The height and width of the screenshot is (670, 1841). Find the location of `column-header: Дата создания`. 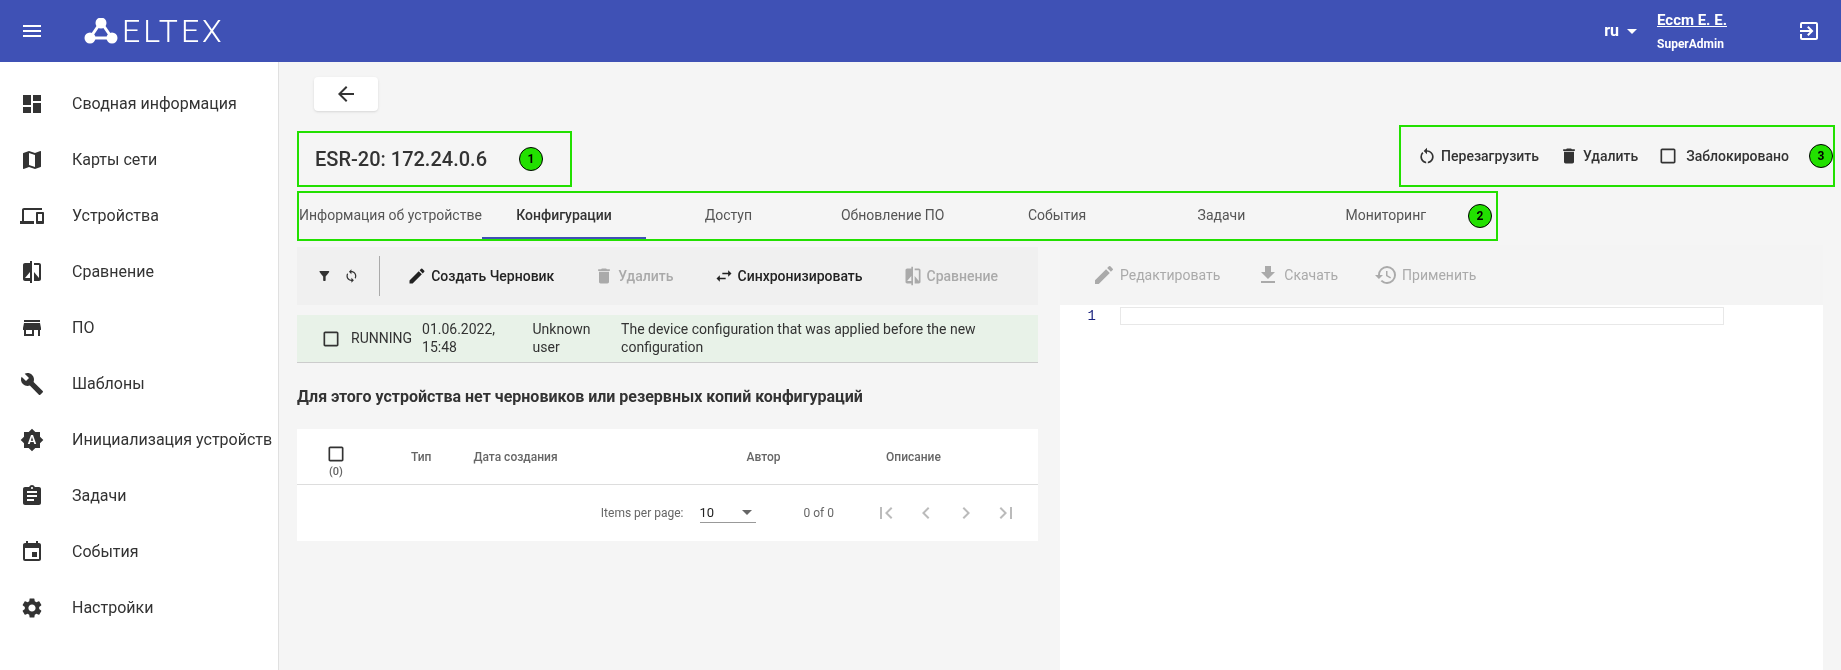

column-header: Дата создания is located at coordinates (583, 456).